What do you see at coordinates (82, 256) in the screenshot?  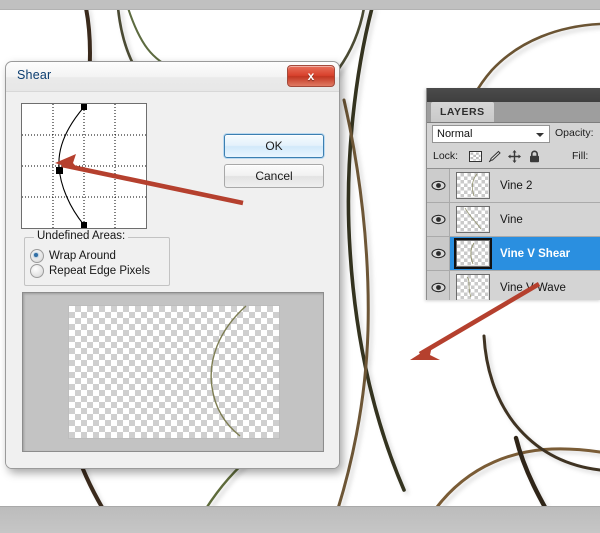 I see `radio-wrap-around-label: Wrap Around` at bounding box center [82, 256].